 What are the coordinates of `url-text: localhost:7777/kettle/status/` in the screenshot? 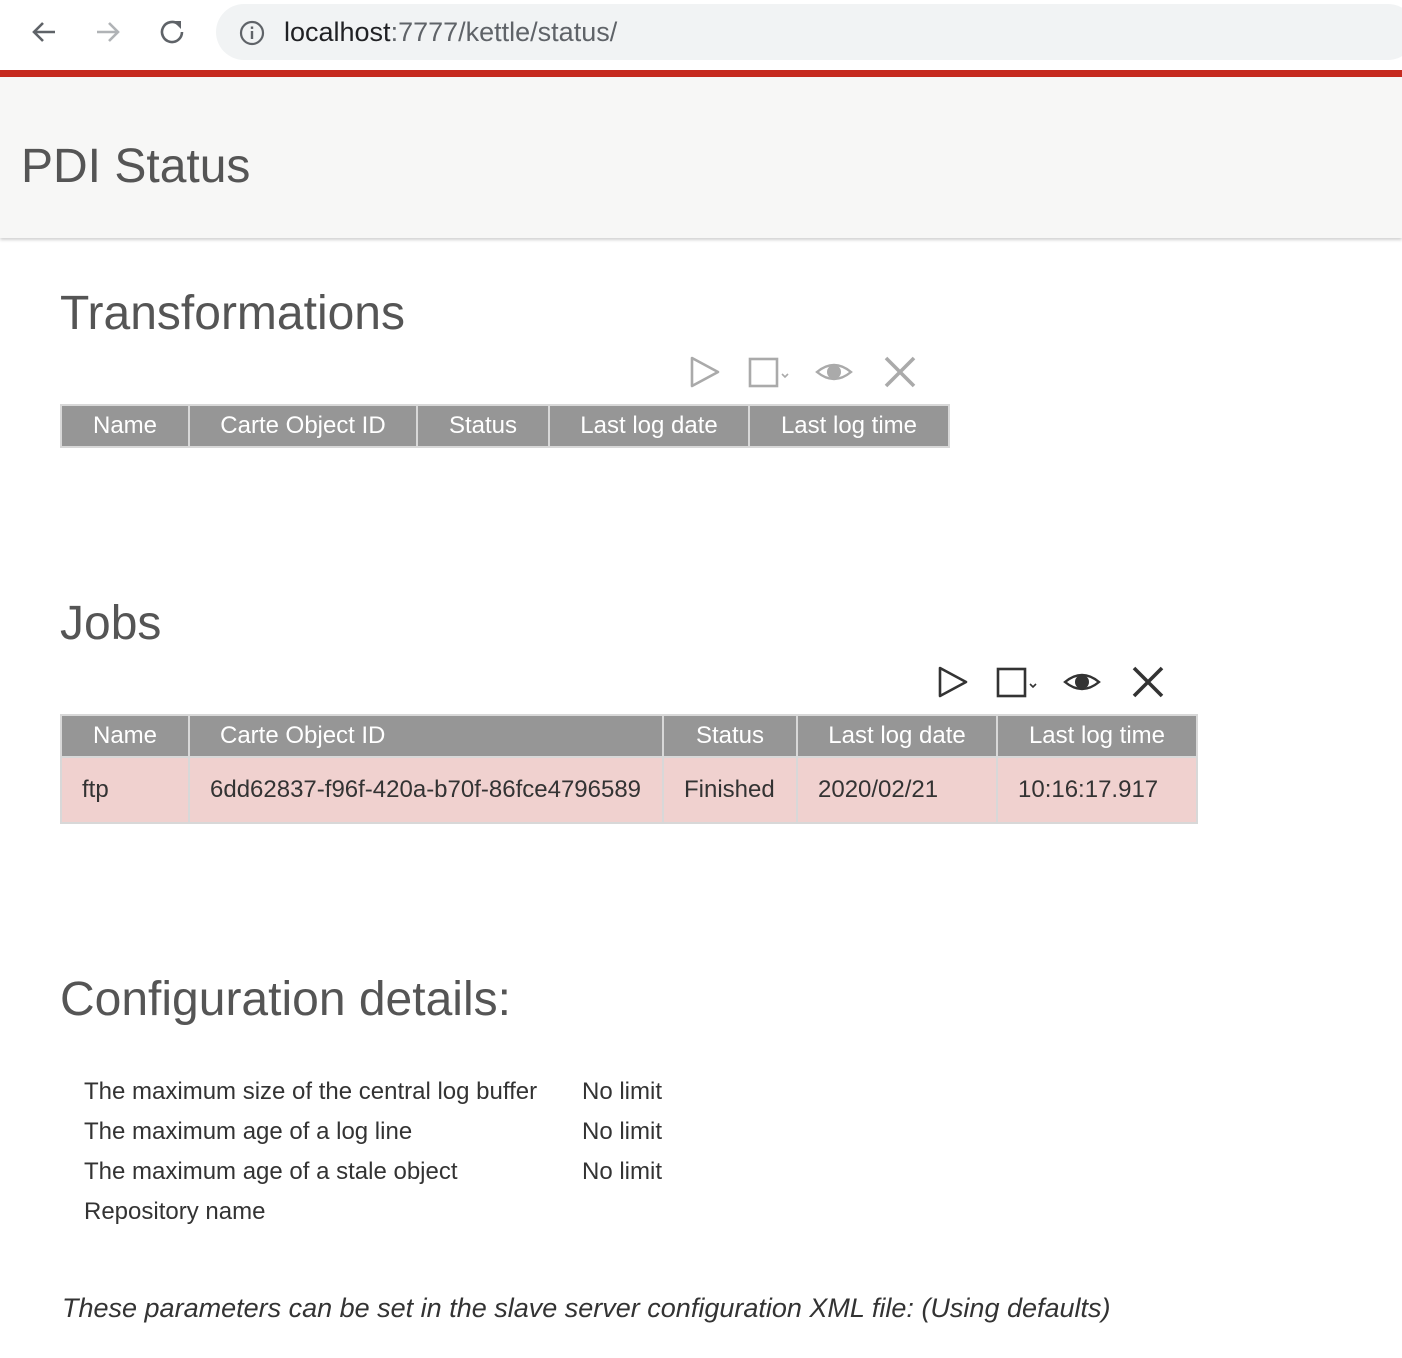 It's located at (450, 32).